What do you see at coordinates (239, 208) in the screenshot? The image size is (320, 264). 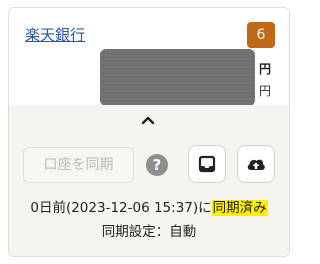 I see `synced-highlight: 同期済み` at bounding box center [239, 208].